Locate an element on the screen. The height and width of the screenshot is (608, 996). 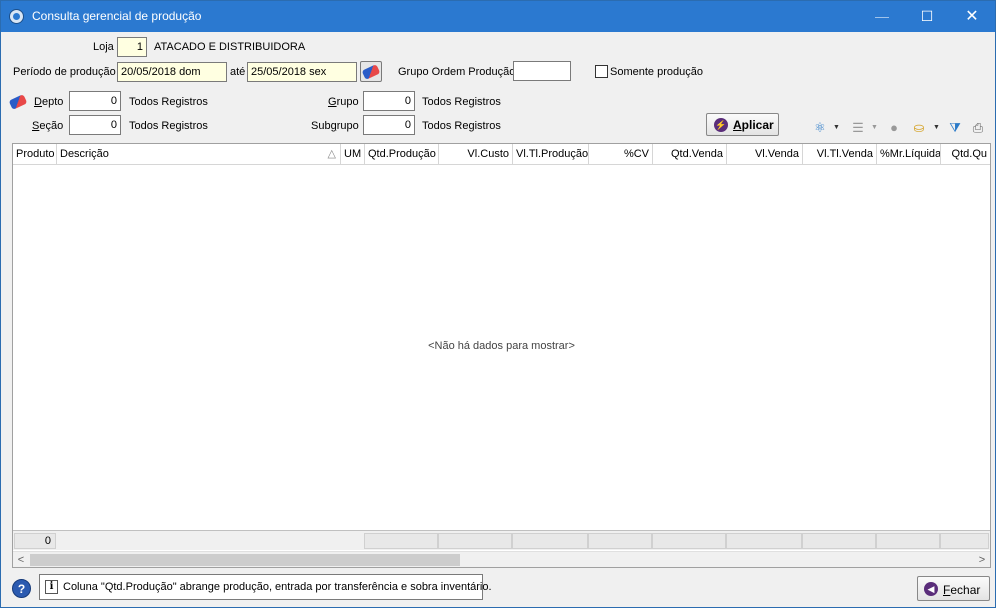
col-vl-tl-producao: Vl.Tl.Produção is located at coordinates (551, 154).